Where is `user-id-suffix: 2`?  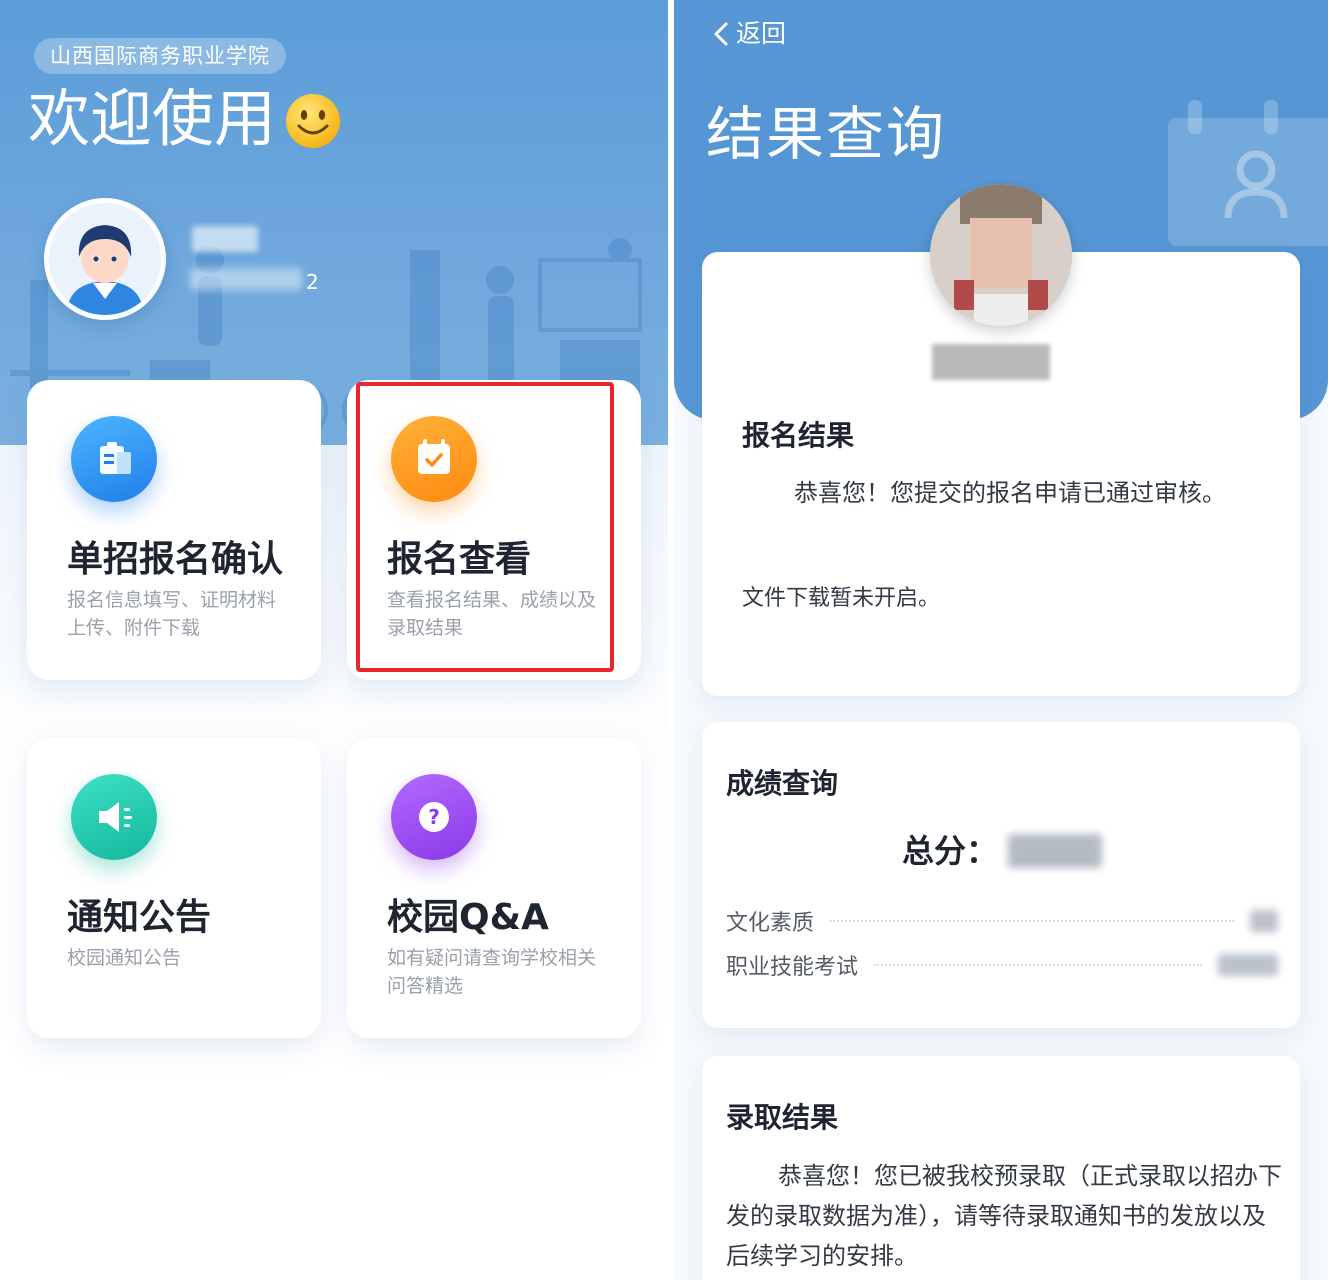 user-id-suffix: 2 is located at coordinates (312, 282).